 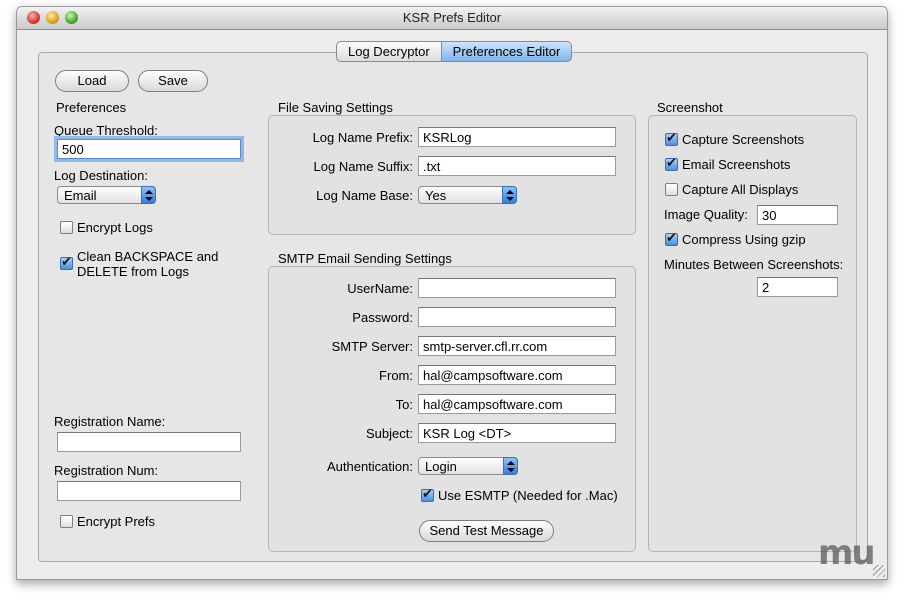 I want to click on log-destination-value: Email, so click(x=80, y=195).